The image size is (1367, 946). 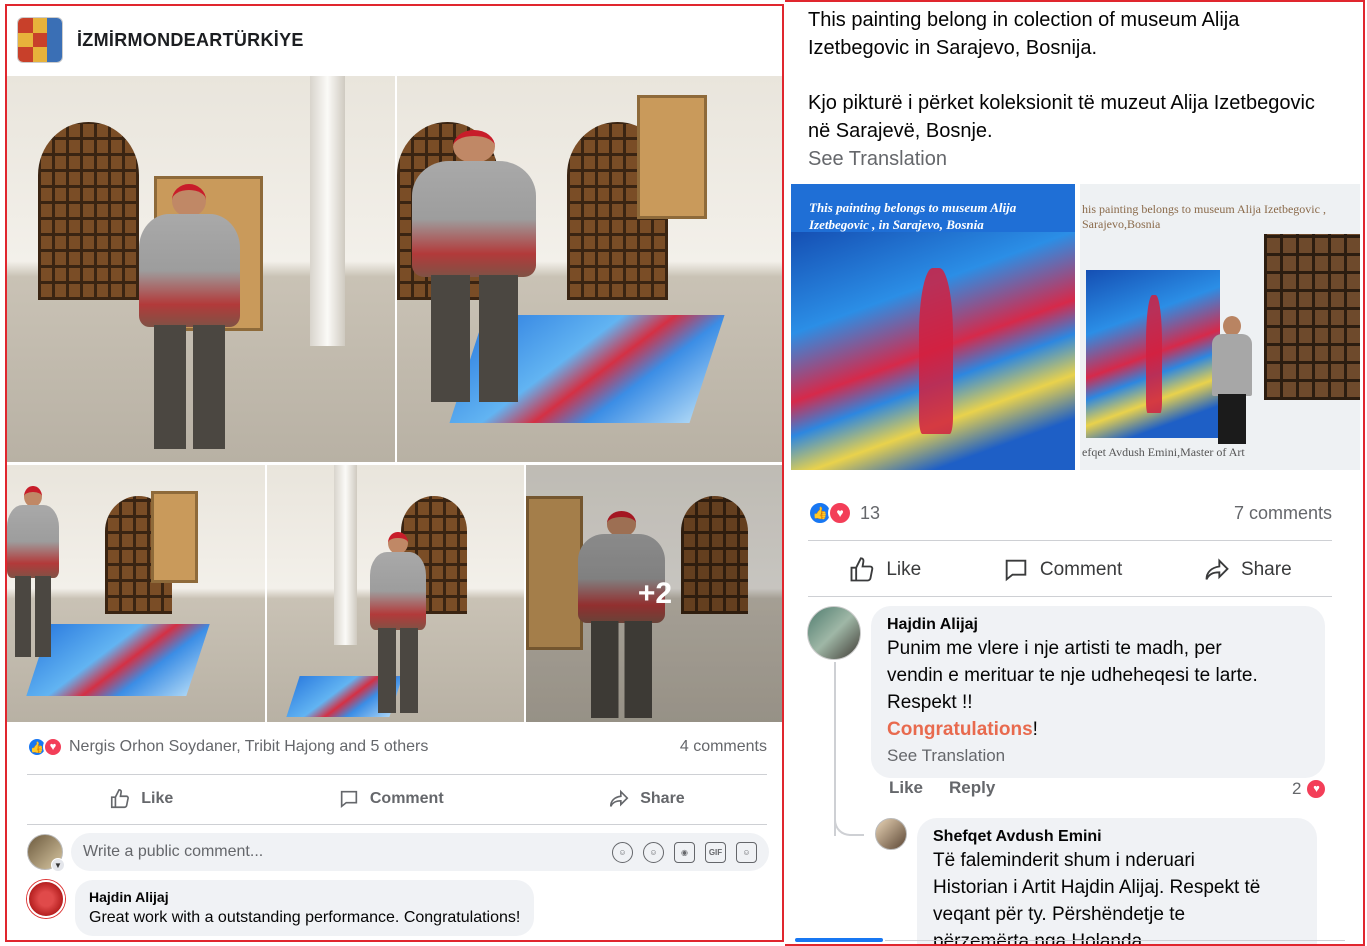 I want to click on reaction-count: 13, so click(x=870, y=513).